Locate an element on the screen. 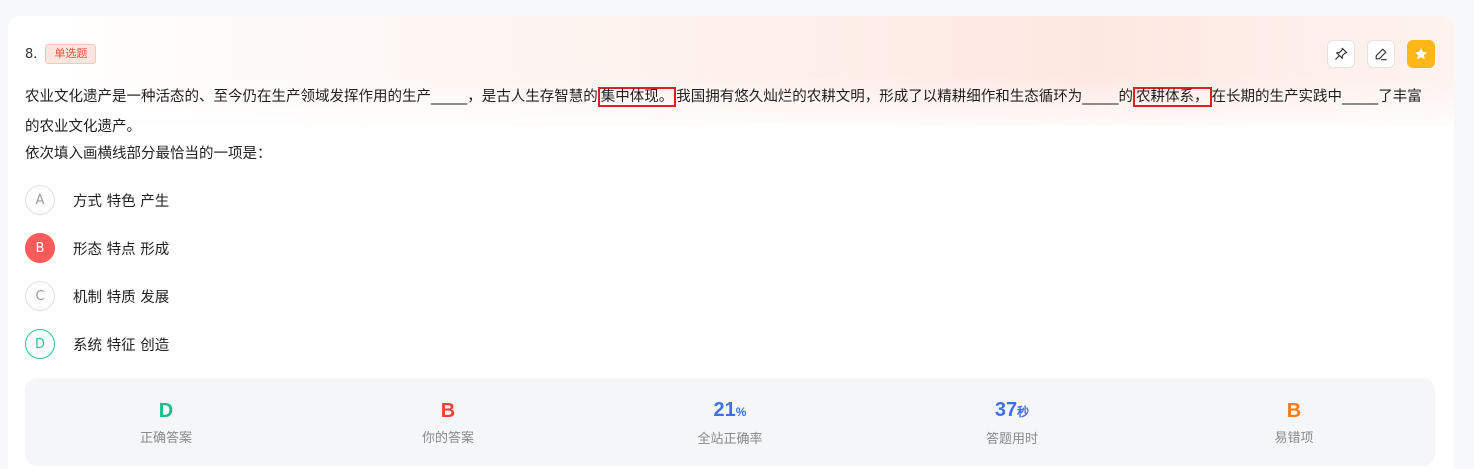 This screenshot has width=1474, height=469. question-header: 8. 单选题 is located at coordinates (61, 54).